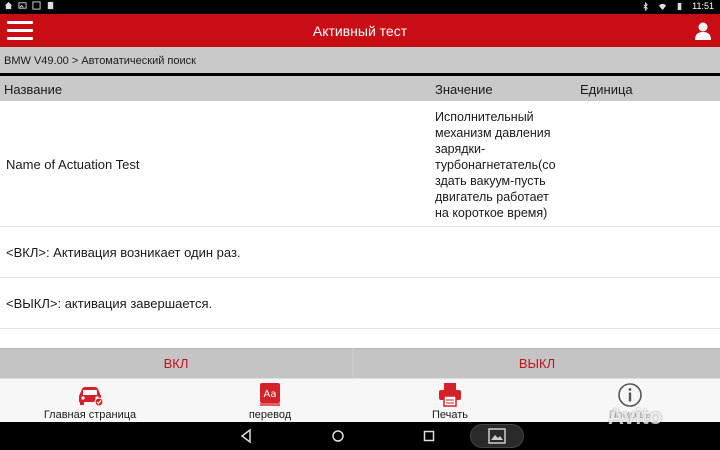 The image size is (720, 450). What do you see at coordinates (91, 397) in the screenshot?
I see `car-home-icon` at bounding box center [91, 397].